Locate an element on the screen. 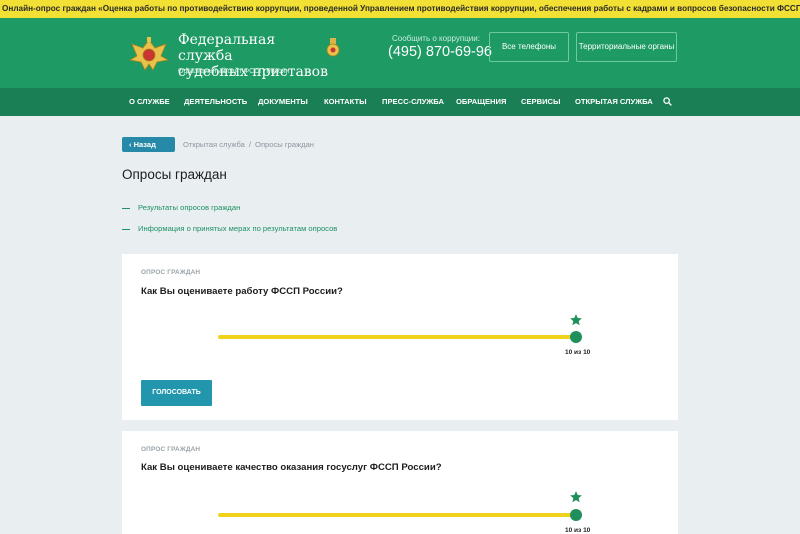 Image resolution: width=800 pixels, height=534 pixels. hotline-phone: (495) 870-69-96 is located at coordinates (440, 52).